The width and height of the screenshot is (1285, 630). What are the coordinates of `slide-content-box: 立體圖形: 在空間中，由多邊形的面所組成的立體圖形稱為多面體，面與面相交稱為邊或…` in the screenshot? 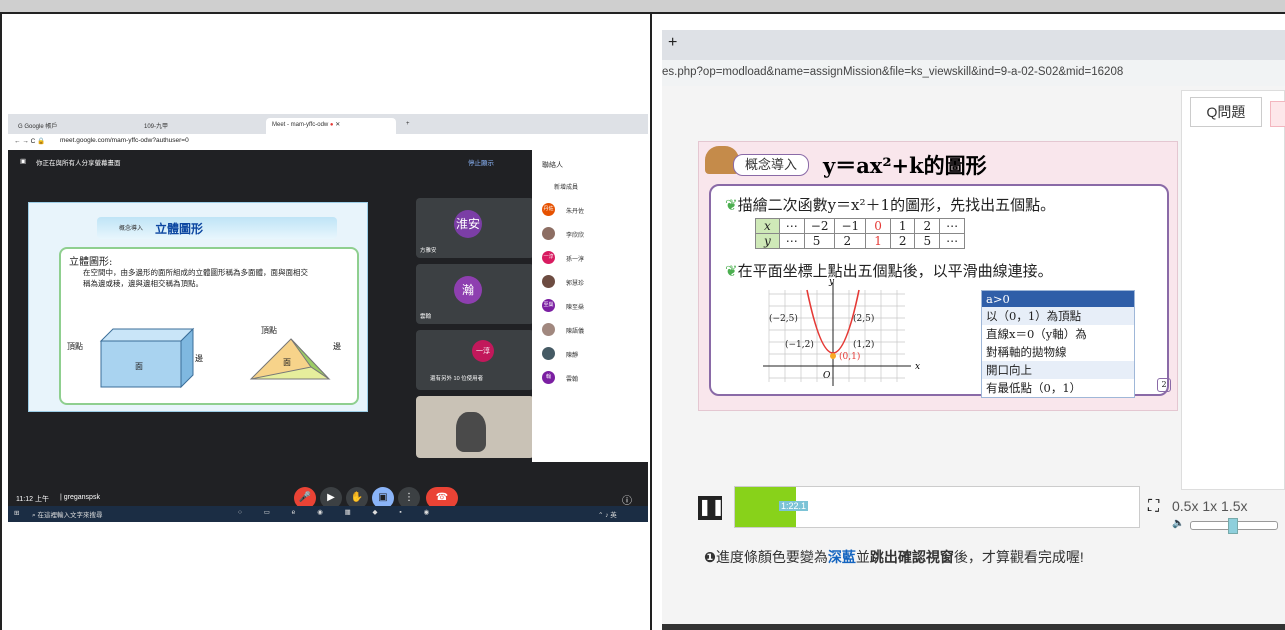 It's located at (209, 326).